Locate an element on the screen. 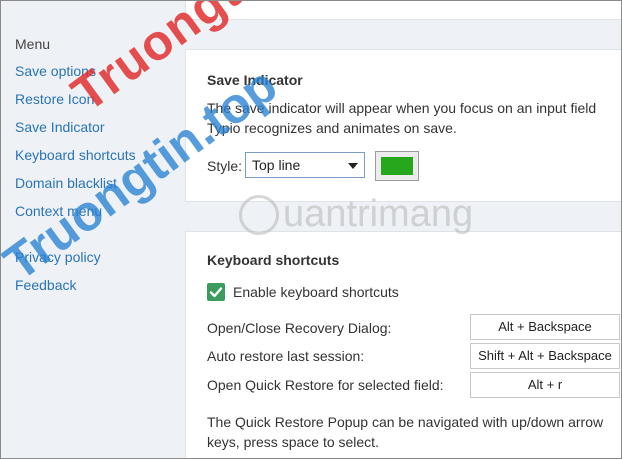 Image resolution: width=622 pixels, height=459 pixels. nav-restore-icon: Restore Icon is located at coordinates (95, 99).